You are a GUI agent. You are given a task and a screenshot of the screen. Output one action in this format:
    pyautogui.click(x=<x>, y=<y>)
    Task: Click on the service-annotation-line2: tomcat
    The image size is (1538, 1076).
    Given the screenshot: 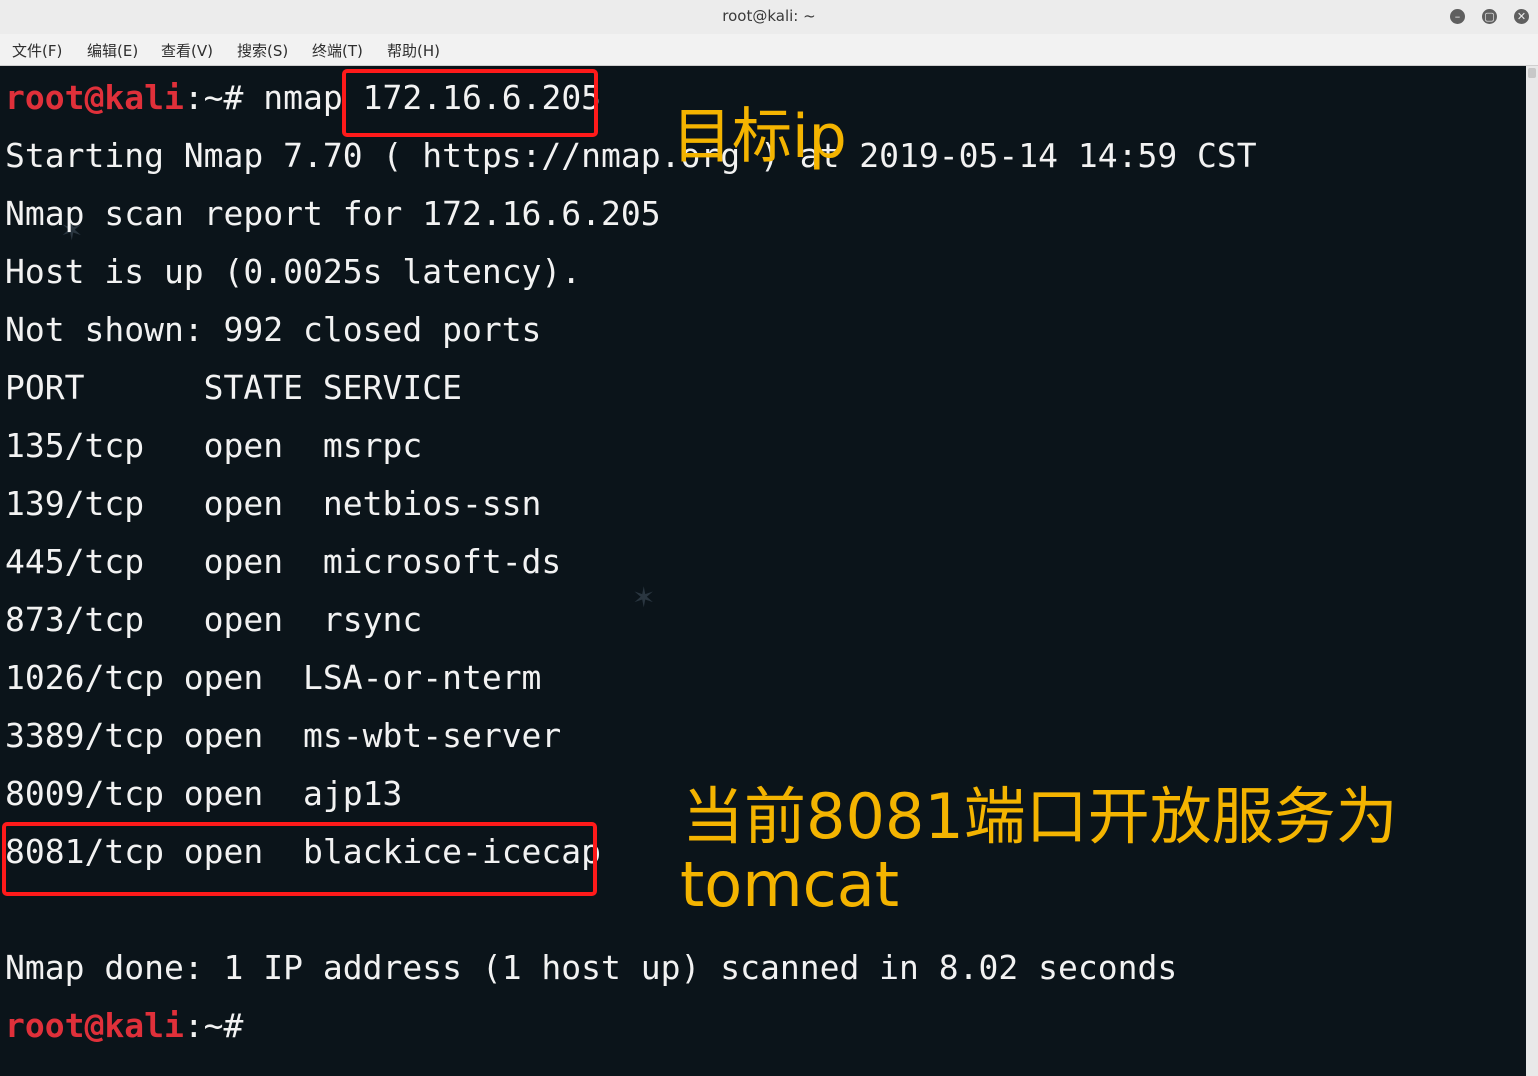 What is the action you would take?
    pyautogui.click(x=790, y=884)
    